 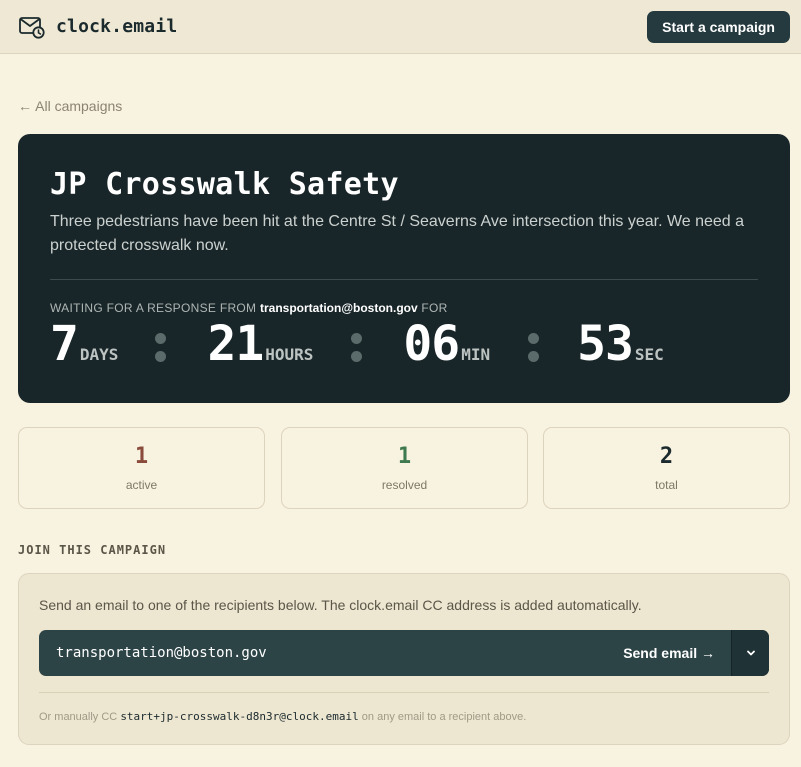 What do you see at coordinates (224, 184) in the screenshot?
I see `campaign-title: JP Crosswalk Safety` at bounding box center [224, 184].